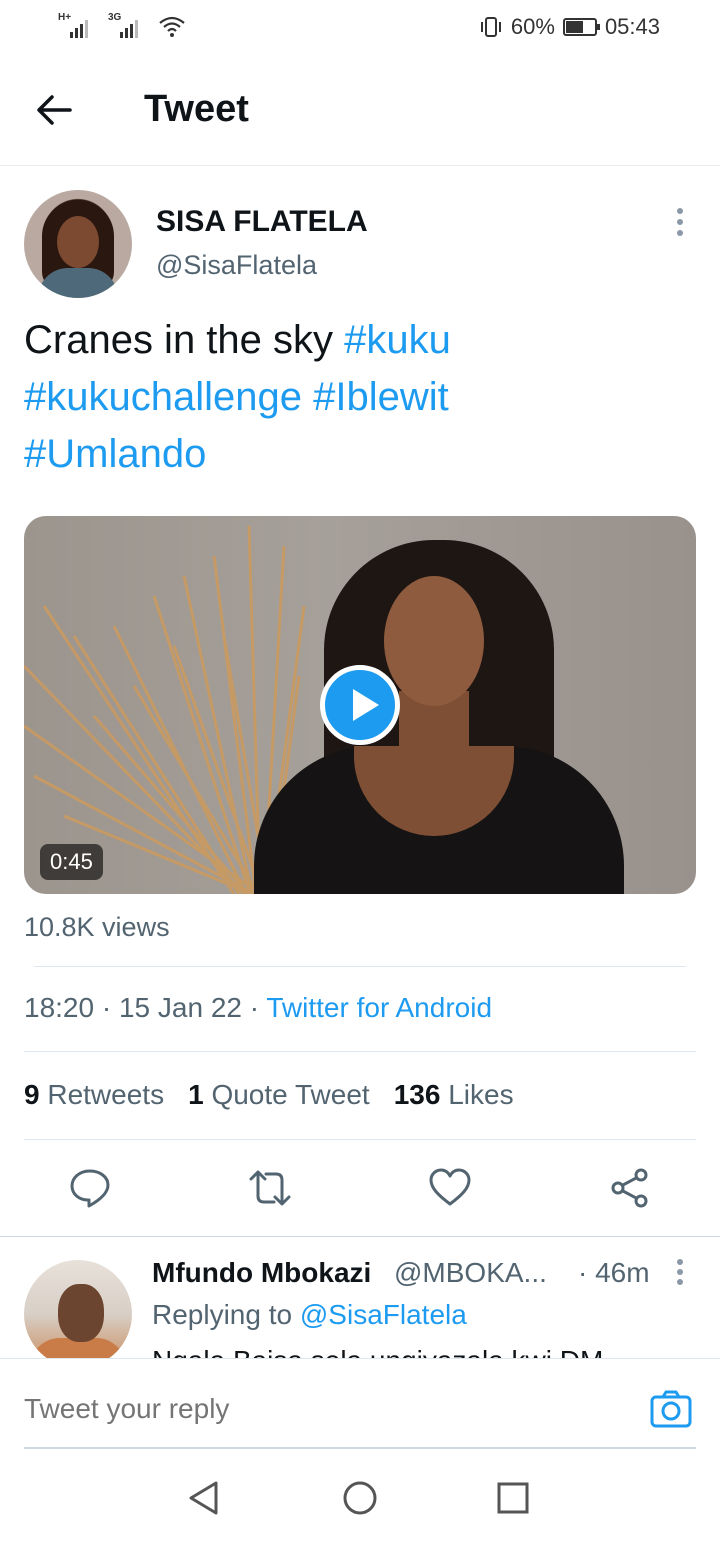 This screenshot has width=720, height=1541. What do you see at coordinates (614, 1272) in the screenshot?
I see `reply-timestamp: · 46m` at bounding box center [614, 1272].